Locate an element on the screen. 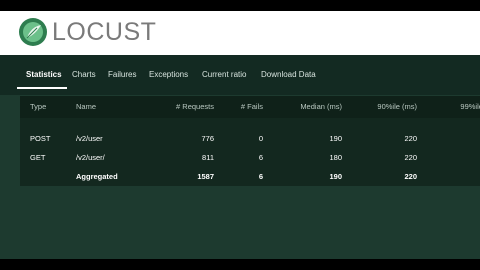  row-requests: 1587 is located at coordinates (205, 176).